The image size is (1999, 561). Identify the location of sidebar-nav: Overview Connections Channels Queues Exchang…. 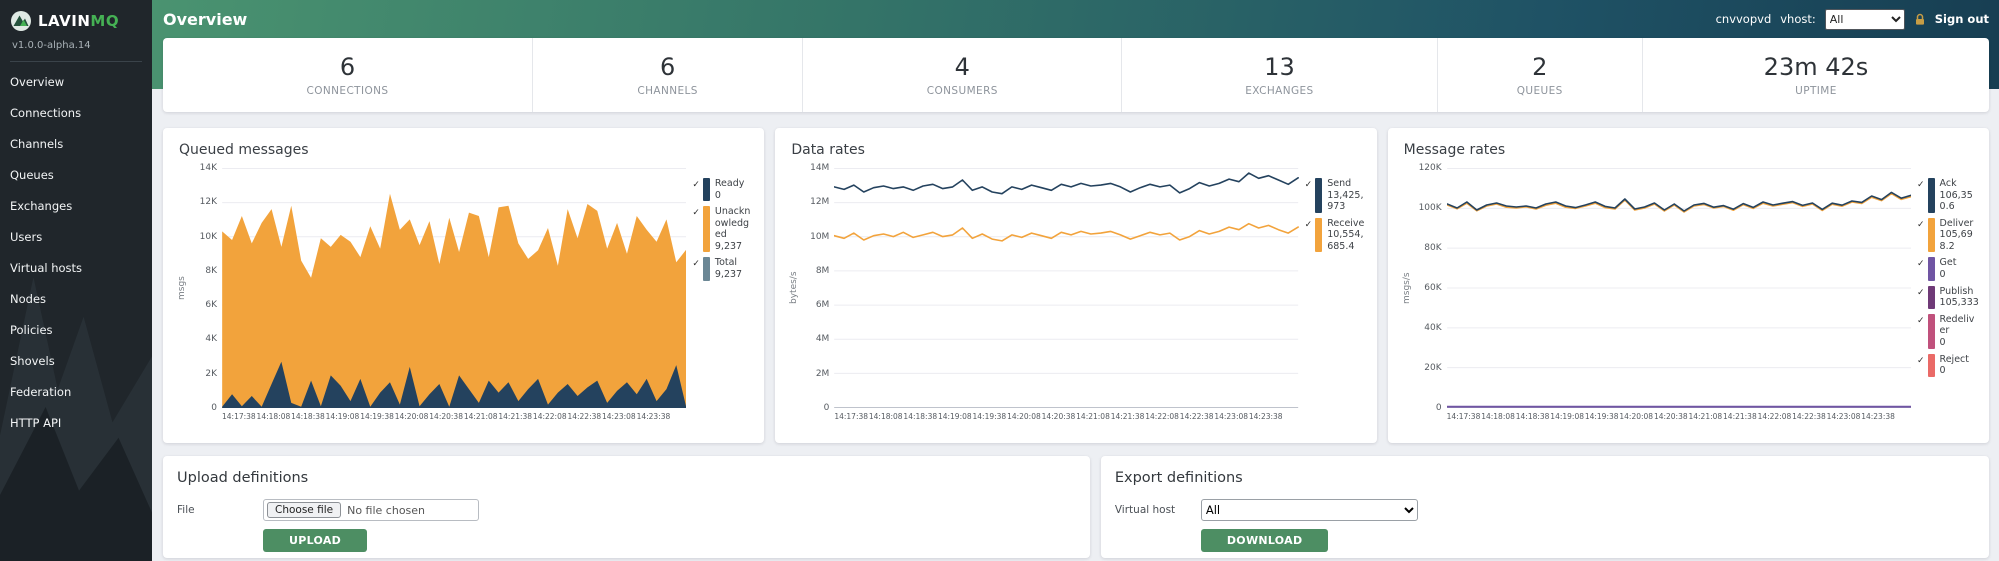
(76, 252).